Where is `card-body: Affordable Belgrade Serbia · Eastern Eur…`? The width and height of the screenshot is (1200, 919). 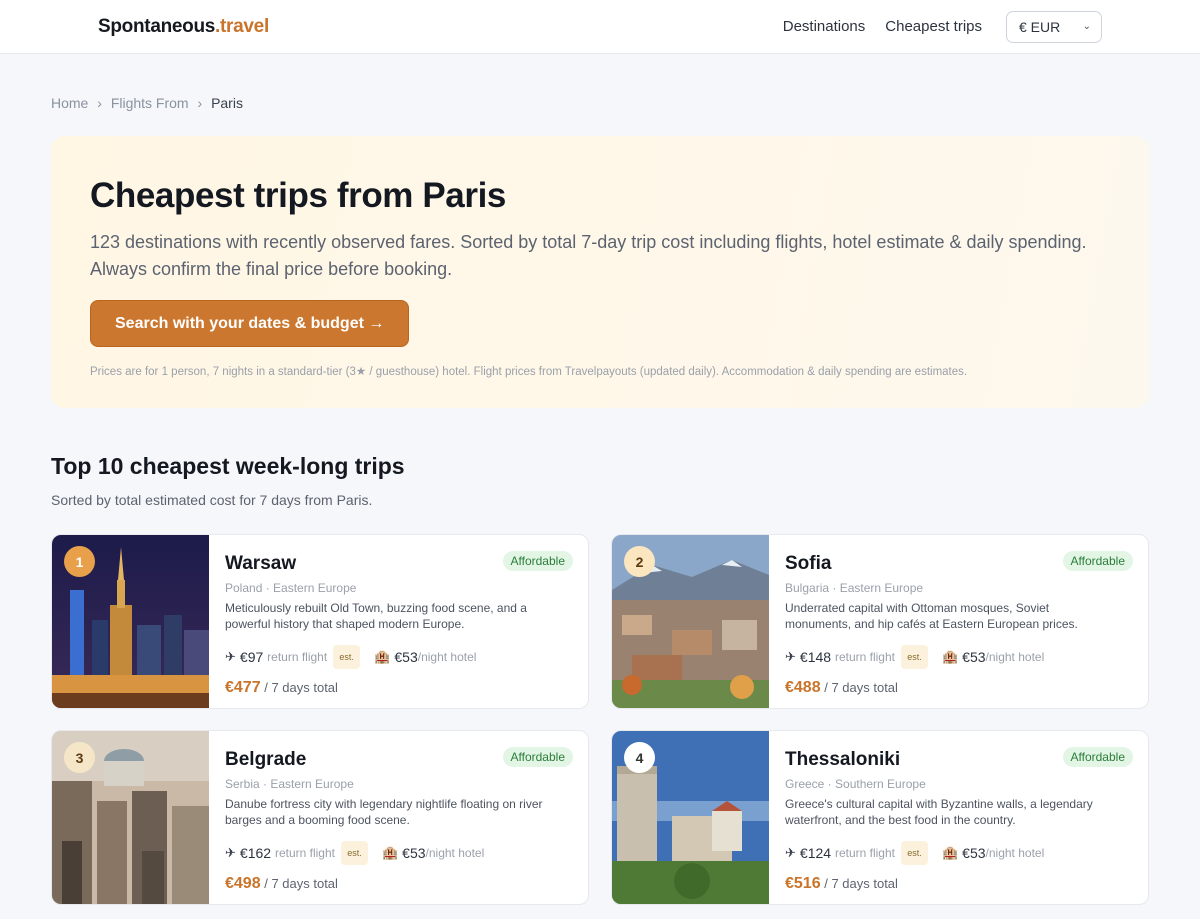 card-body: Affordable Belgrade Serbia · Eastern Eur… is located at coordinates (398, 817).